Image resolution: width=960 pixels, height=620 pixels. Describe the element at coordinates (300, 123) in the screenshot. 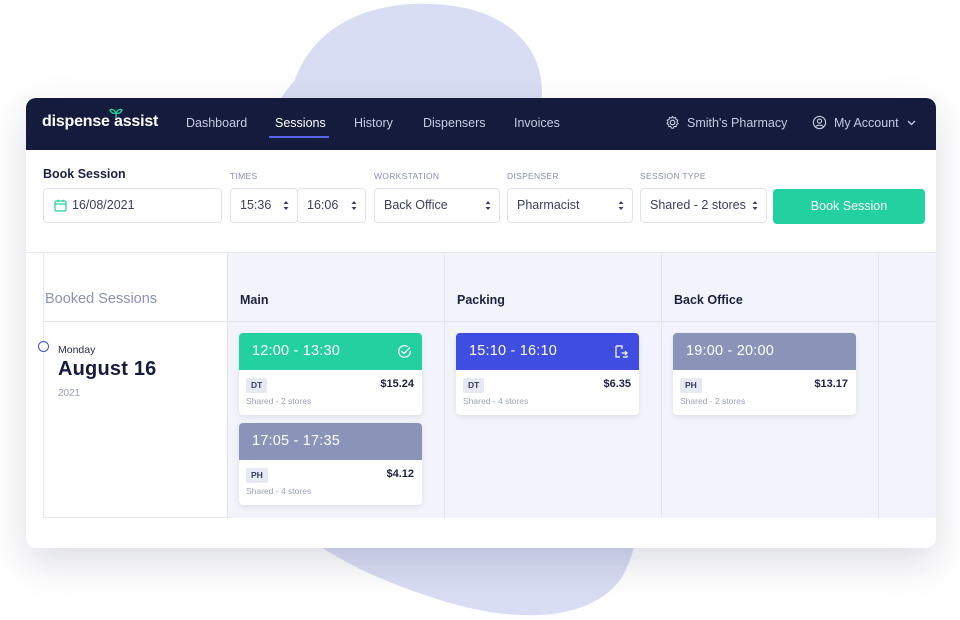

I see `nav-sessions: Sessions` at that location.